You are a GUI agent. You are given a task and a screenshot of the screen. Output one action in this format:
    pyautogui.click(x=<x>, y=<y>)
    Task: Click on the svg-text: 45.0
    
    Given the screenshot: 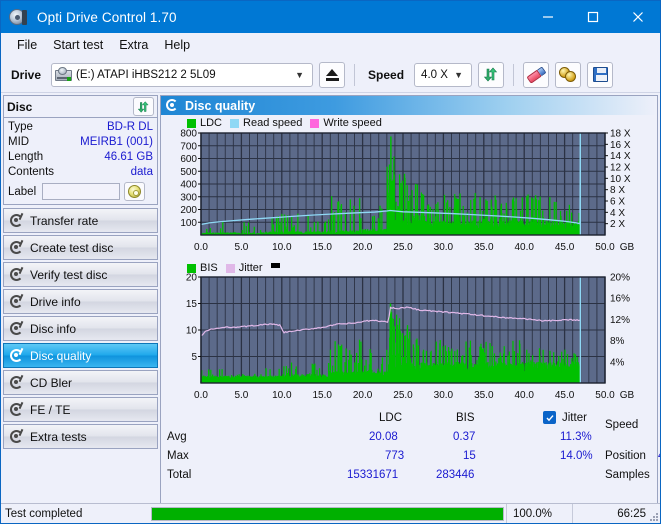 What is the action you would take?
    pyautogui.click(x=565, y=395)
    